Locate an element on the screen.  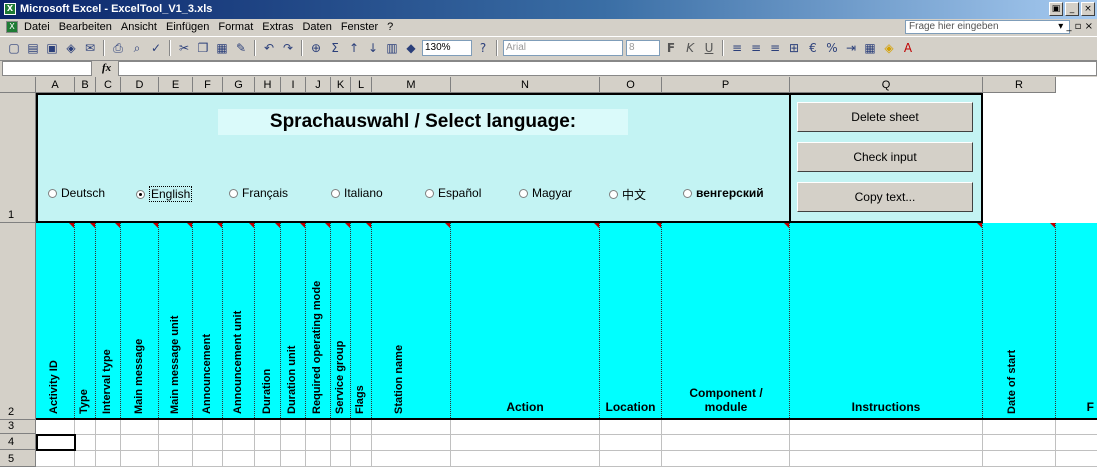
sort-descending-icon: ↓ is located at coordinates (373, 48).